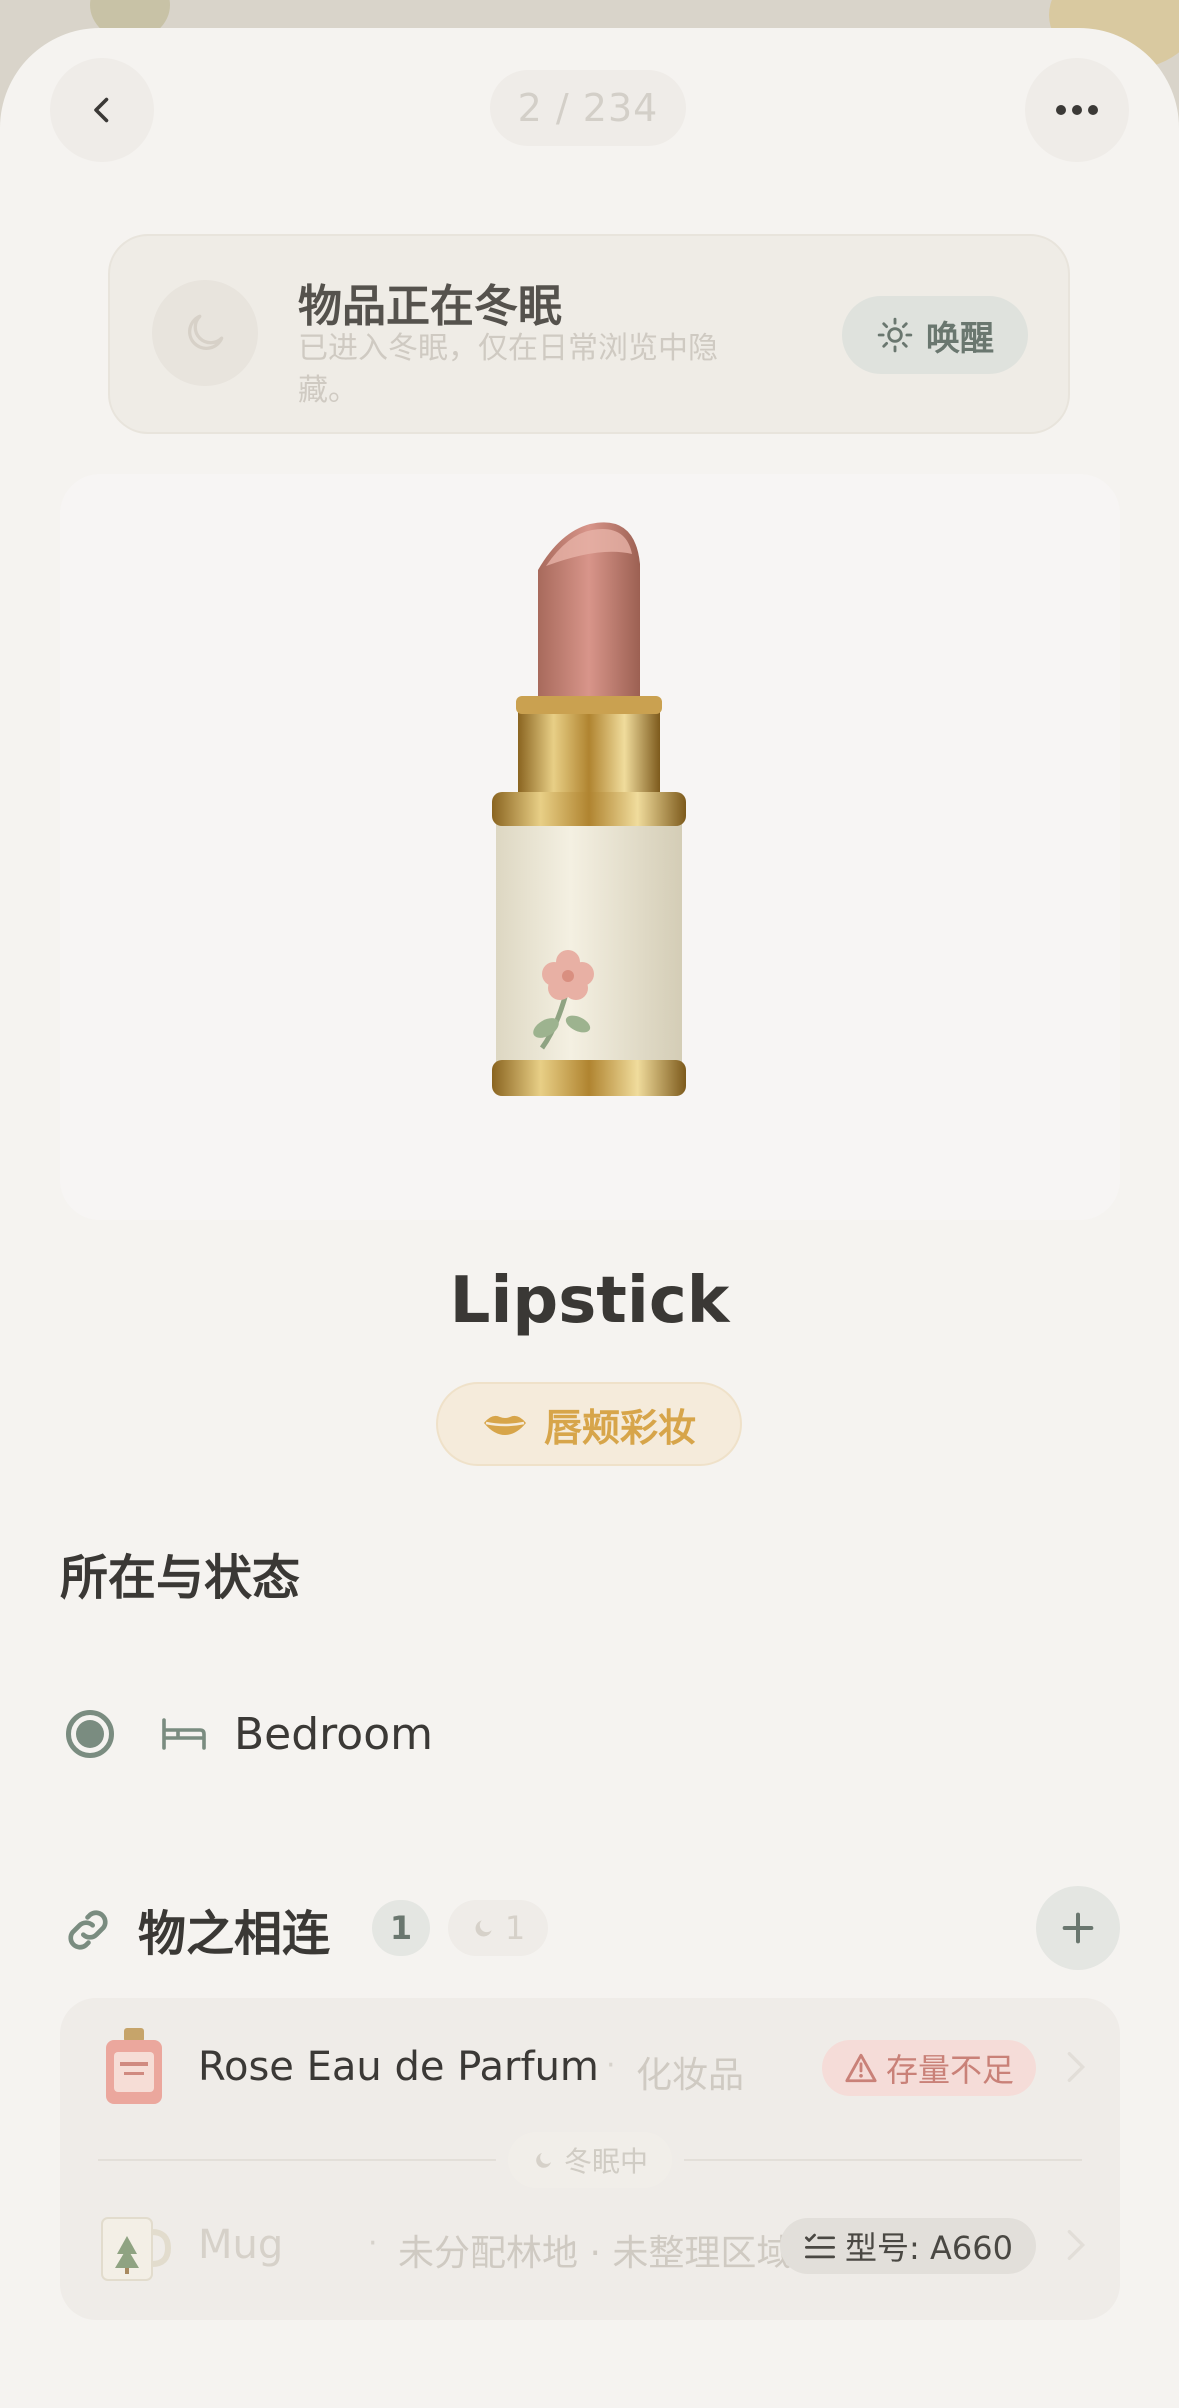 Image resolution: width=1179 pixels, height=2408 pixels. I want to click on hibernation-description: 已进入冬眠，仅在日常浏览中隐藏。, so click(508, 369).